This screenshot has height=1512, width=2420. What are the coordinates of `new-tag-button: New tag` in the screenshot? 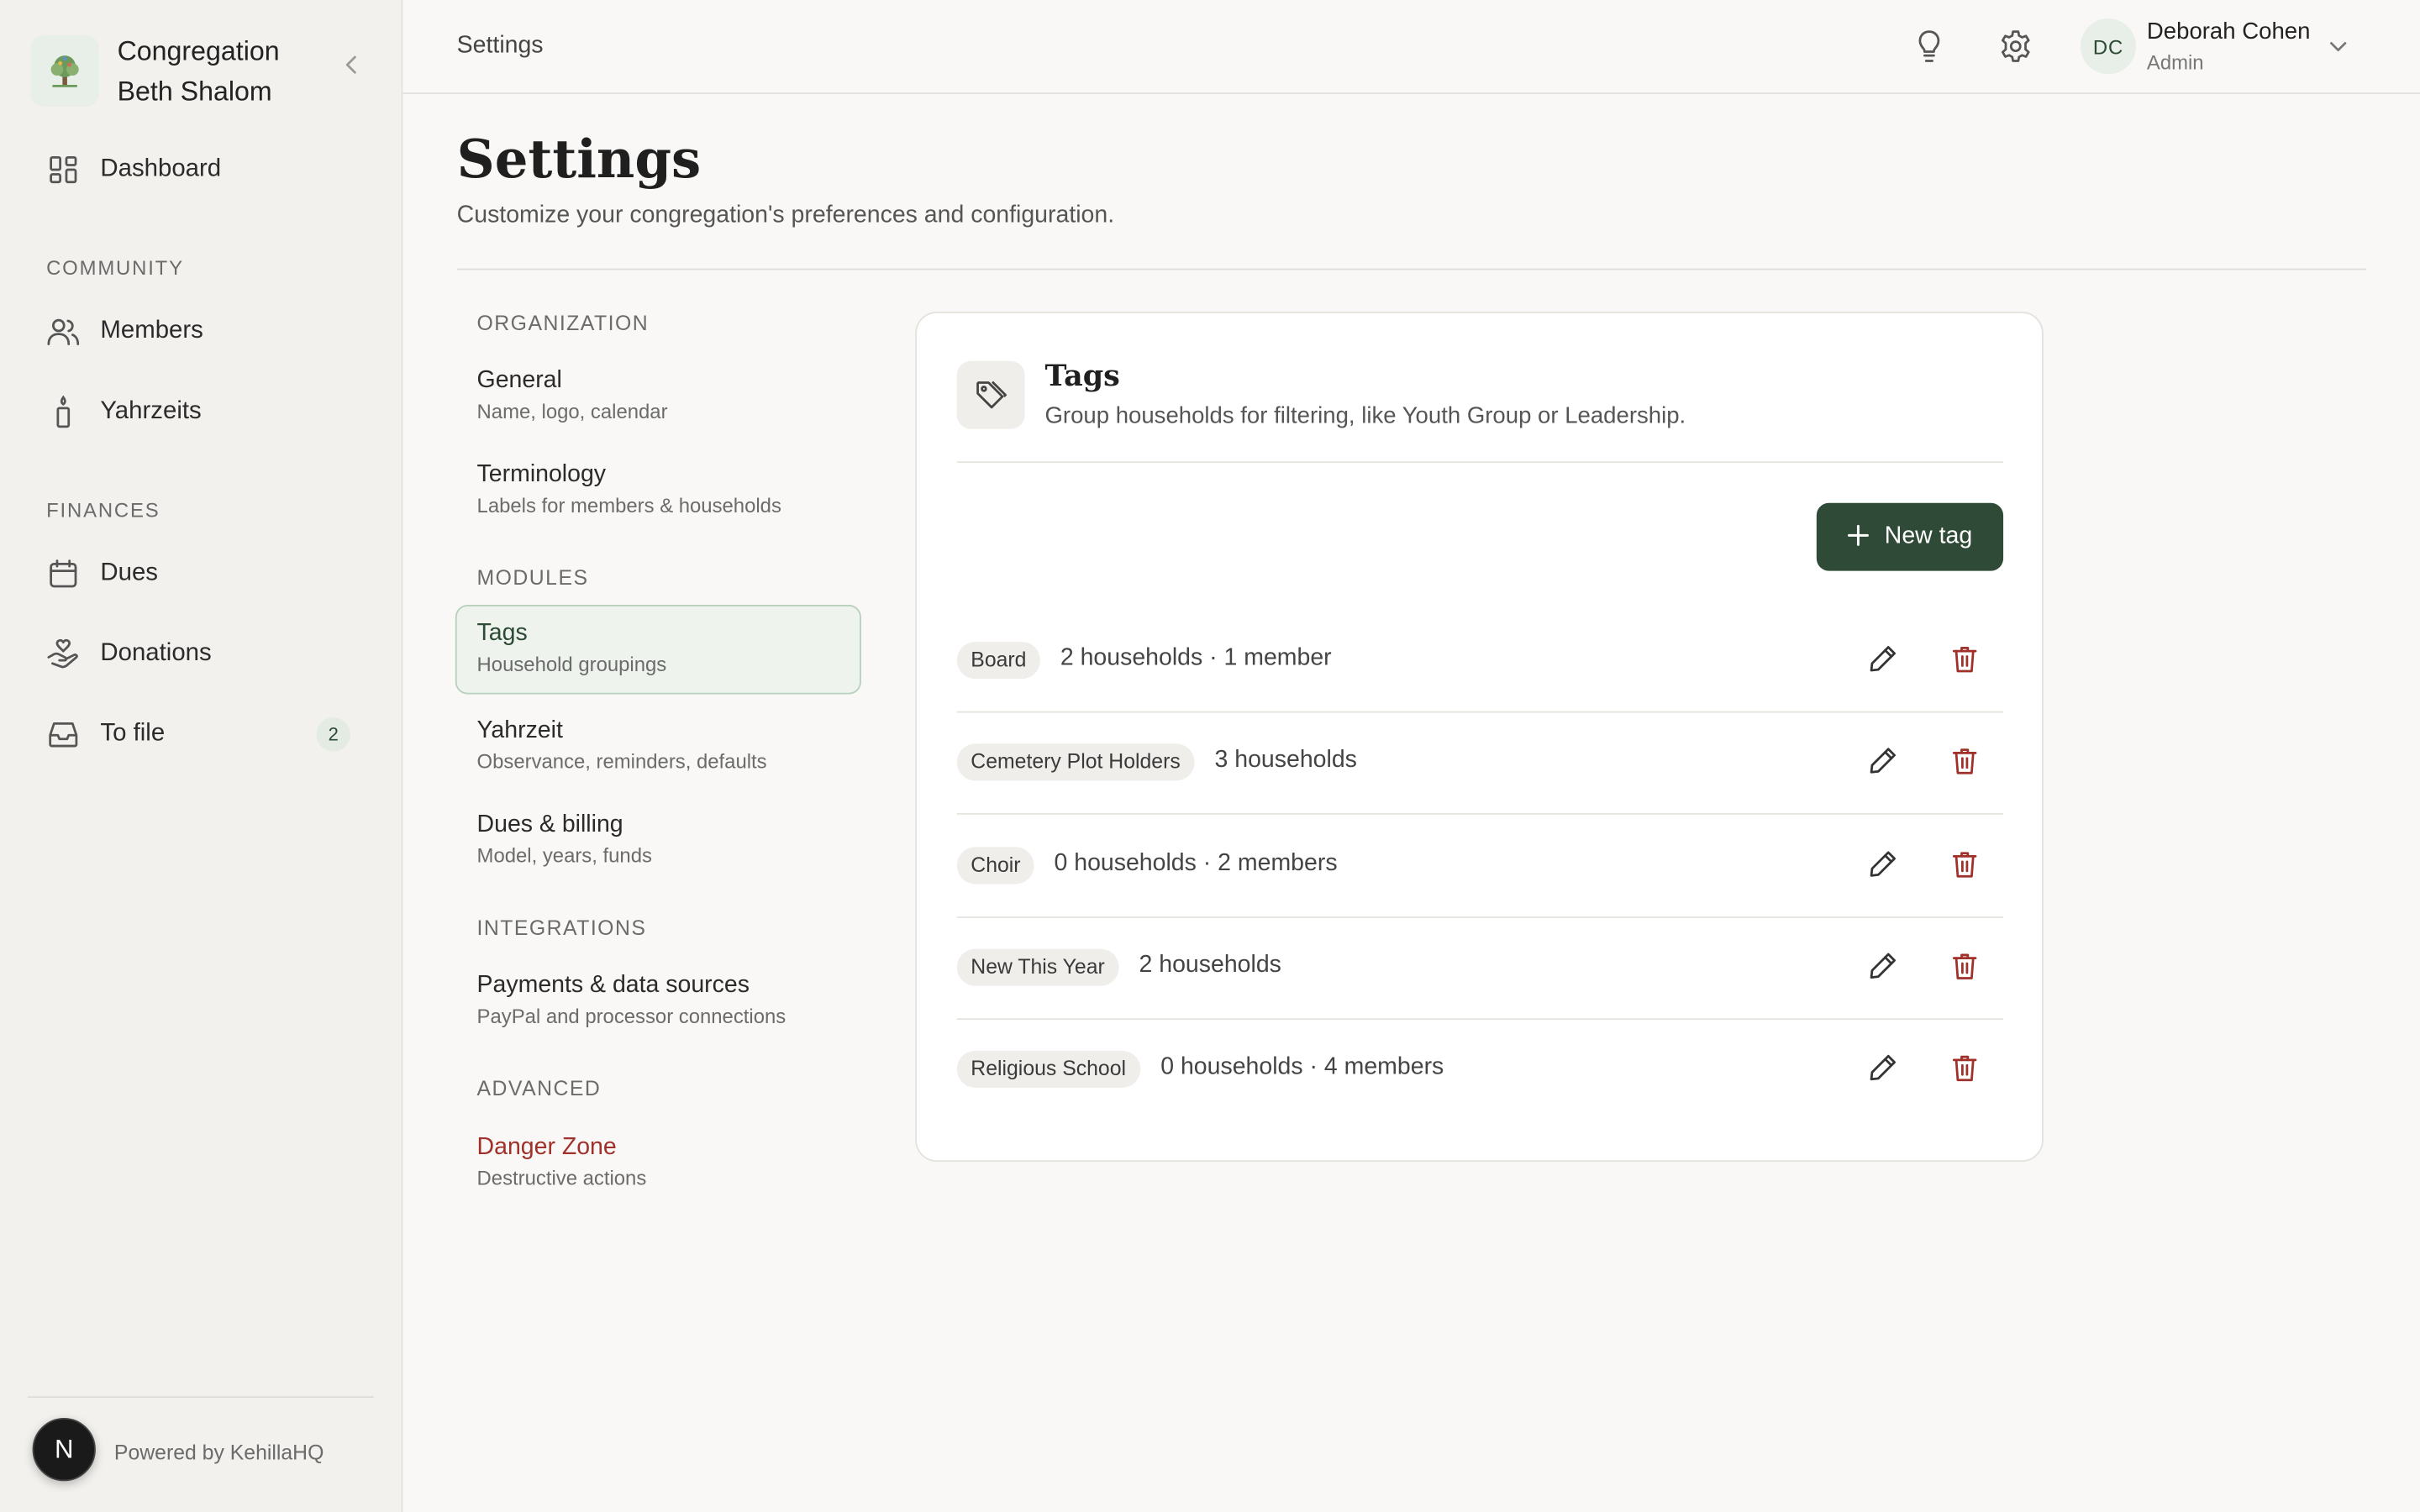 It's located at (1910, 536).